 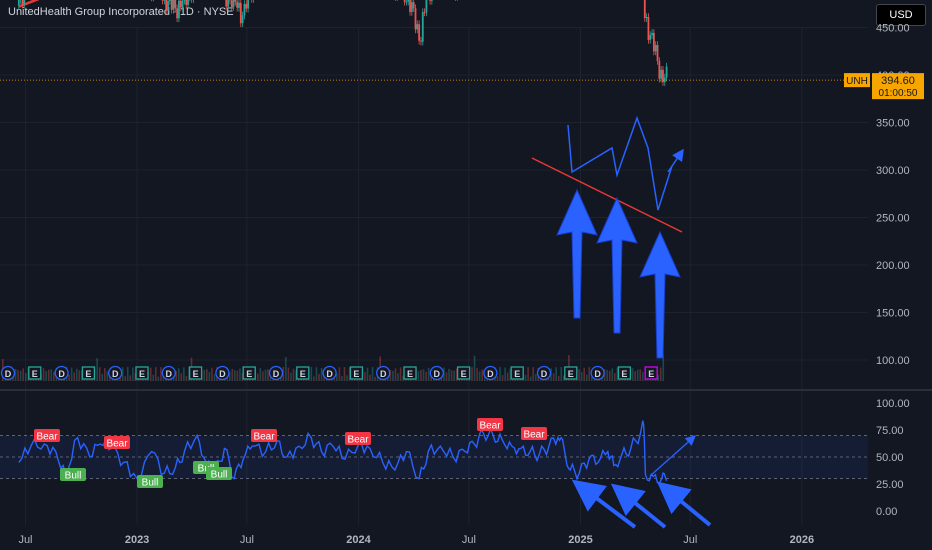 What do you see at coordinates (890, 485) in the screenshot?
I see `rsi-tick-label: 25.00` at bounding box center [890, 485].